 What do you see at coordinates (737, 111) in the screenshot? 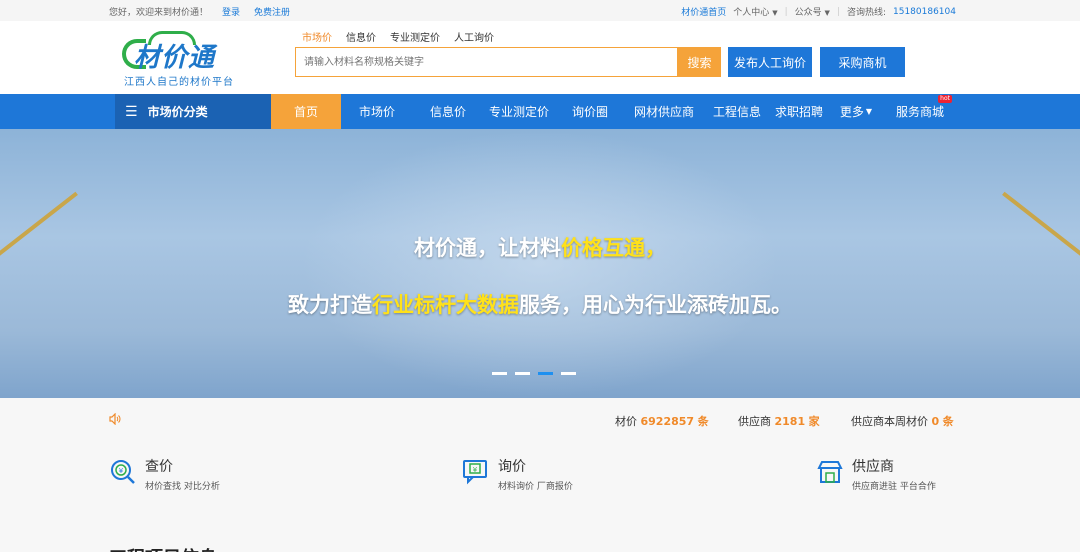
I see `nav-item-projects: 工程信息` at bounding box center [737, 111].